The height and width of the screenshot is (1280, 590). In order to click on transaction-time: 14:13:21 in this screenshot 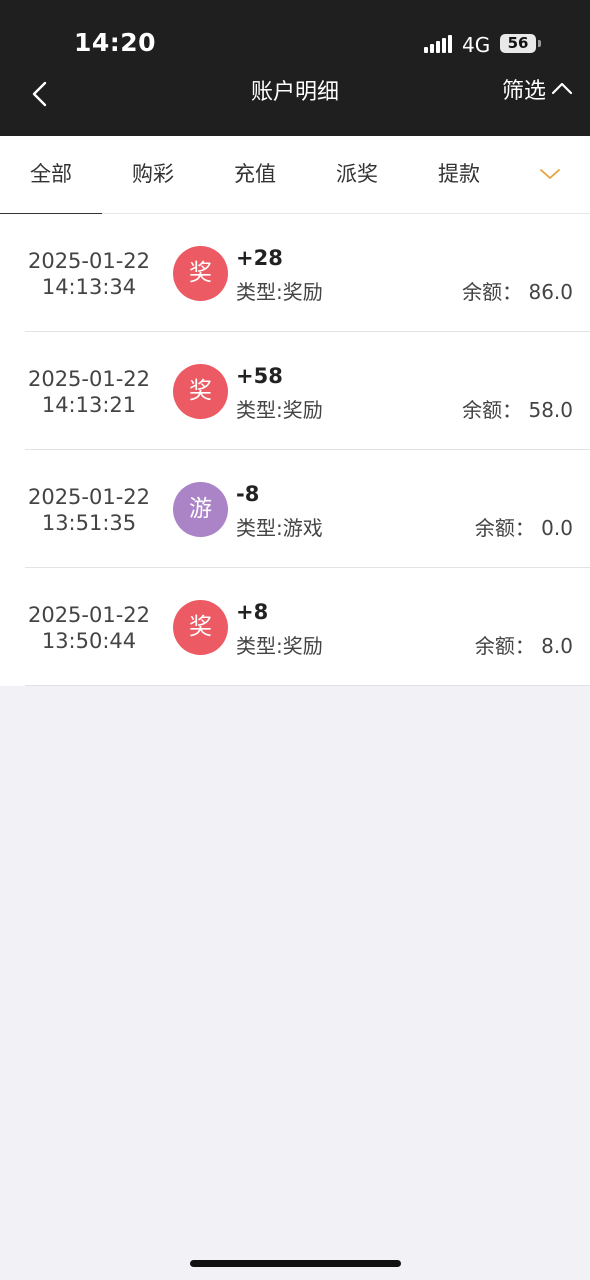, I will do `click(89, 405)`.